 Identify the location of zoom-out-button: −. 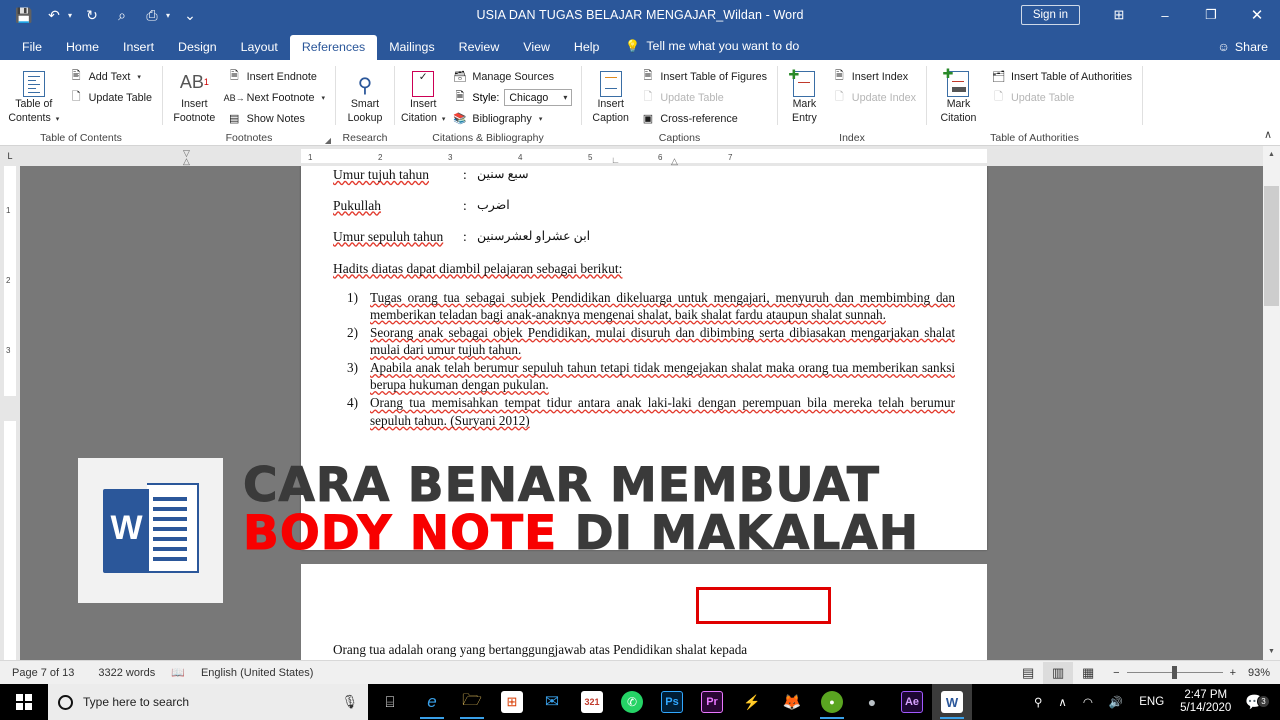
(1116, 673).